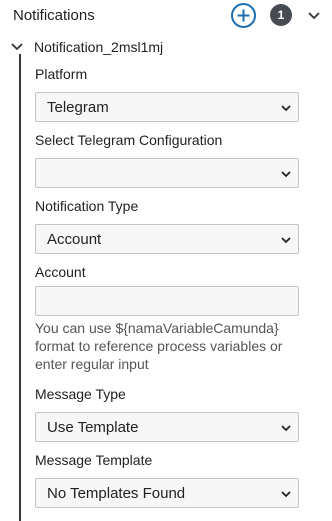  Describe the element at coordinates (281, 15) in the screenshot. I see `count-badge: 1` at that location.